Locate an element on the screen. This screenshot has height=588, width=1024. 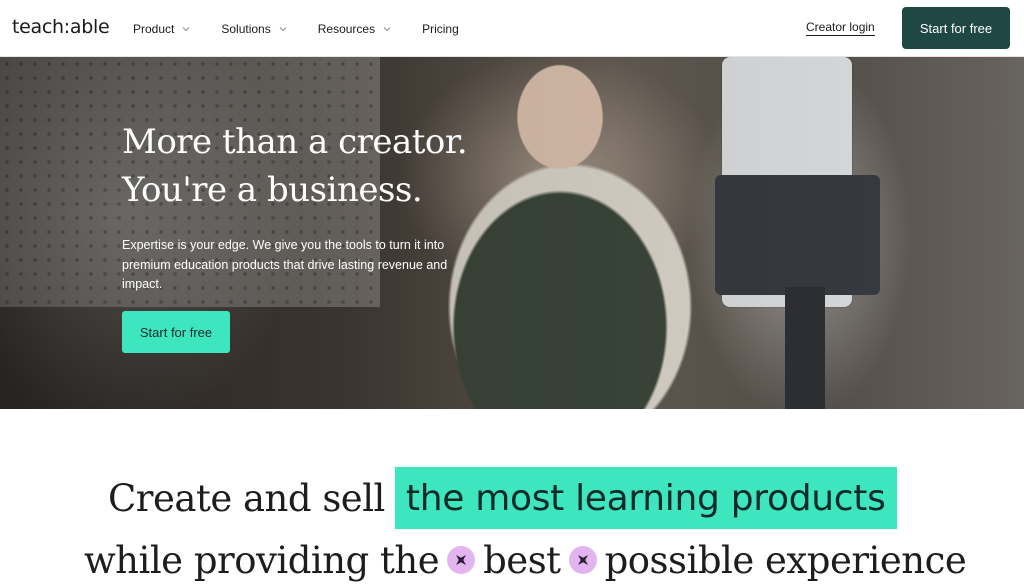
nav-item-resources: Resources is located at coordinates (355, 29).